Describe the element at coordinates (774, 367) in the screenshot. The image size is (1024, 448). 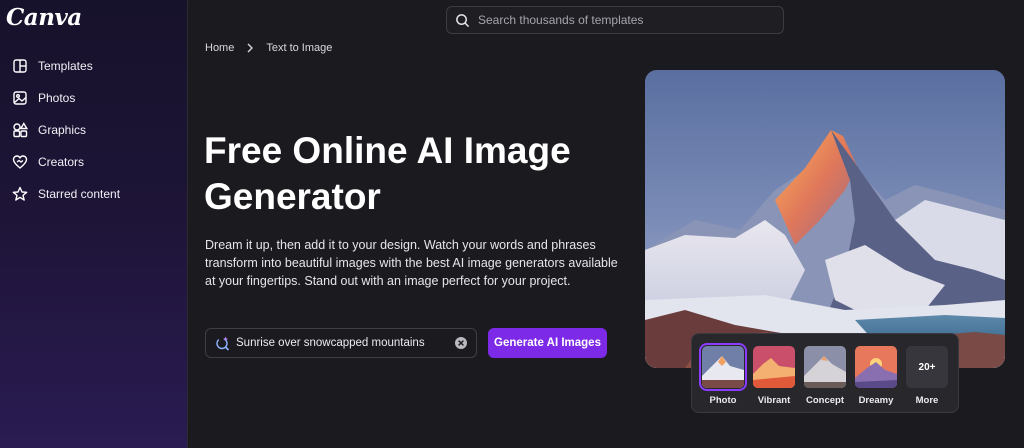
I see `style-thumbnail-vibrant` at that location.